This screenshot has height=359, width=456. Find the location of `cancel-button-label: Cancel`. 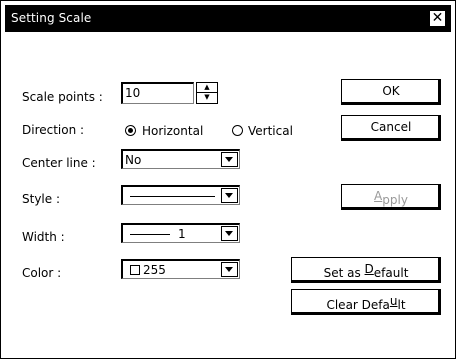

cancel-button-label: Cancel is located at coordinates (391, 127).